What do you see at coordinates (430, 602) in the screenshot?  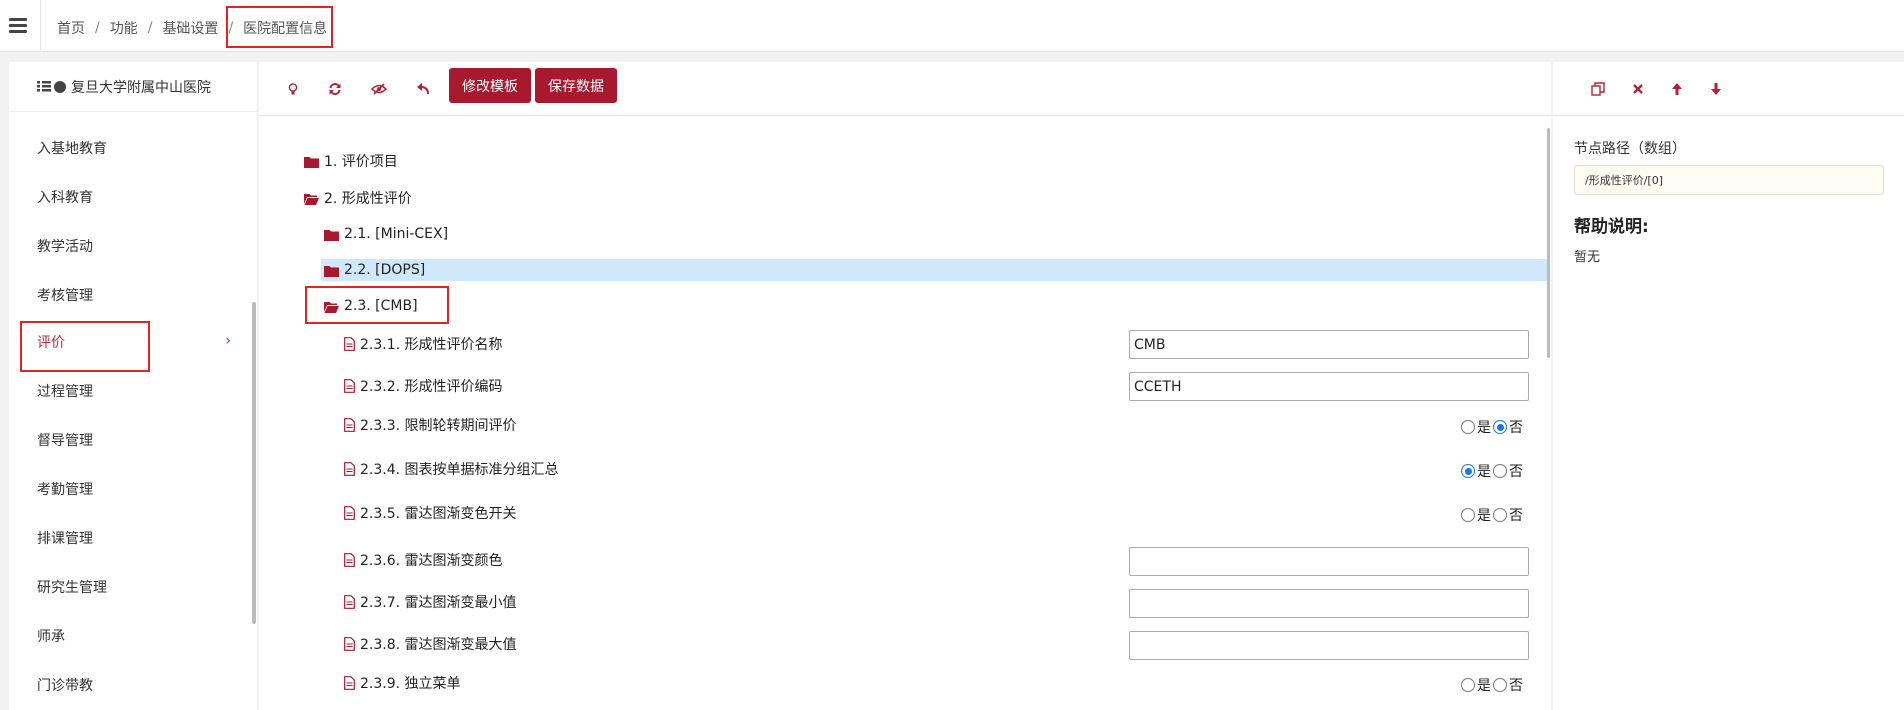 I see `tree-leaf-radar-gradient-min: 2.3.7. 雷达图渐变最小值` at bounding box center [430, 602].